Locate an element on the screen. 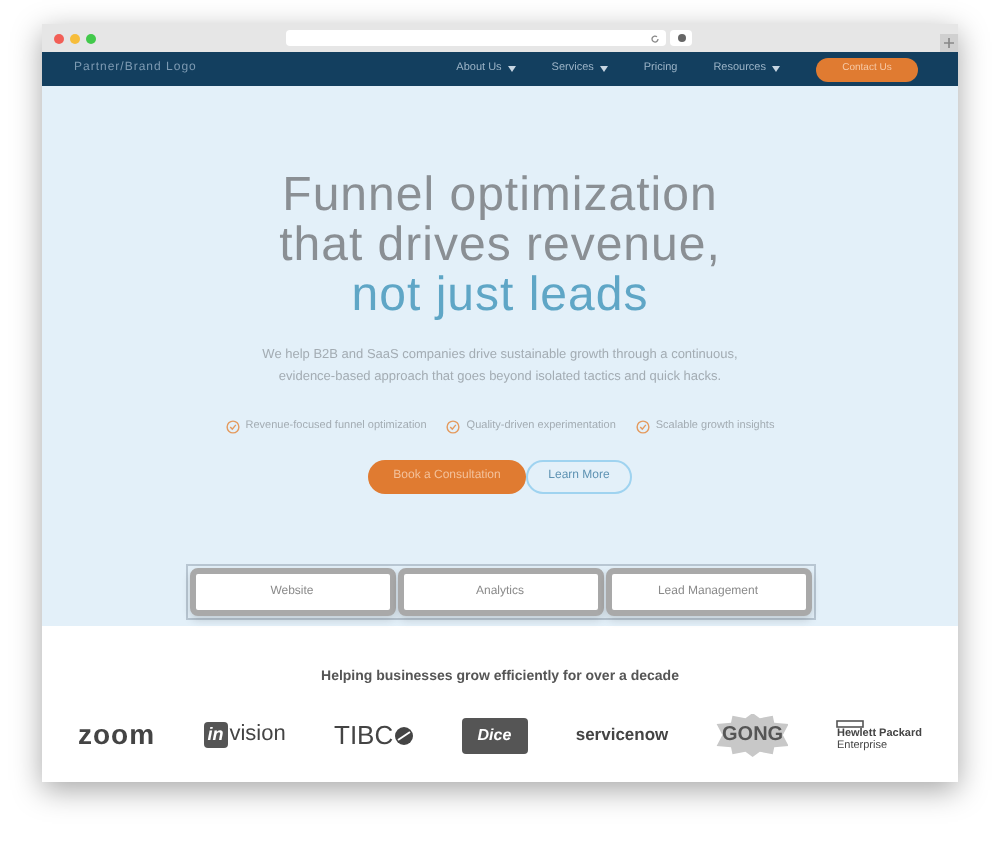 This screenshot has height=846, width=1000. client-logo: vision is located at coordinates (257, 735).